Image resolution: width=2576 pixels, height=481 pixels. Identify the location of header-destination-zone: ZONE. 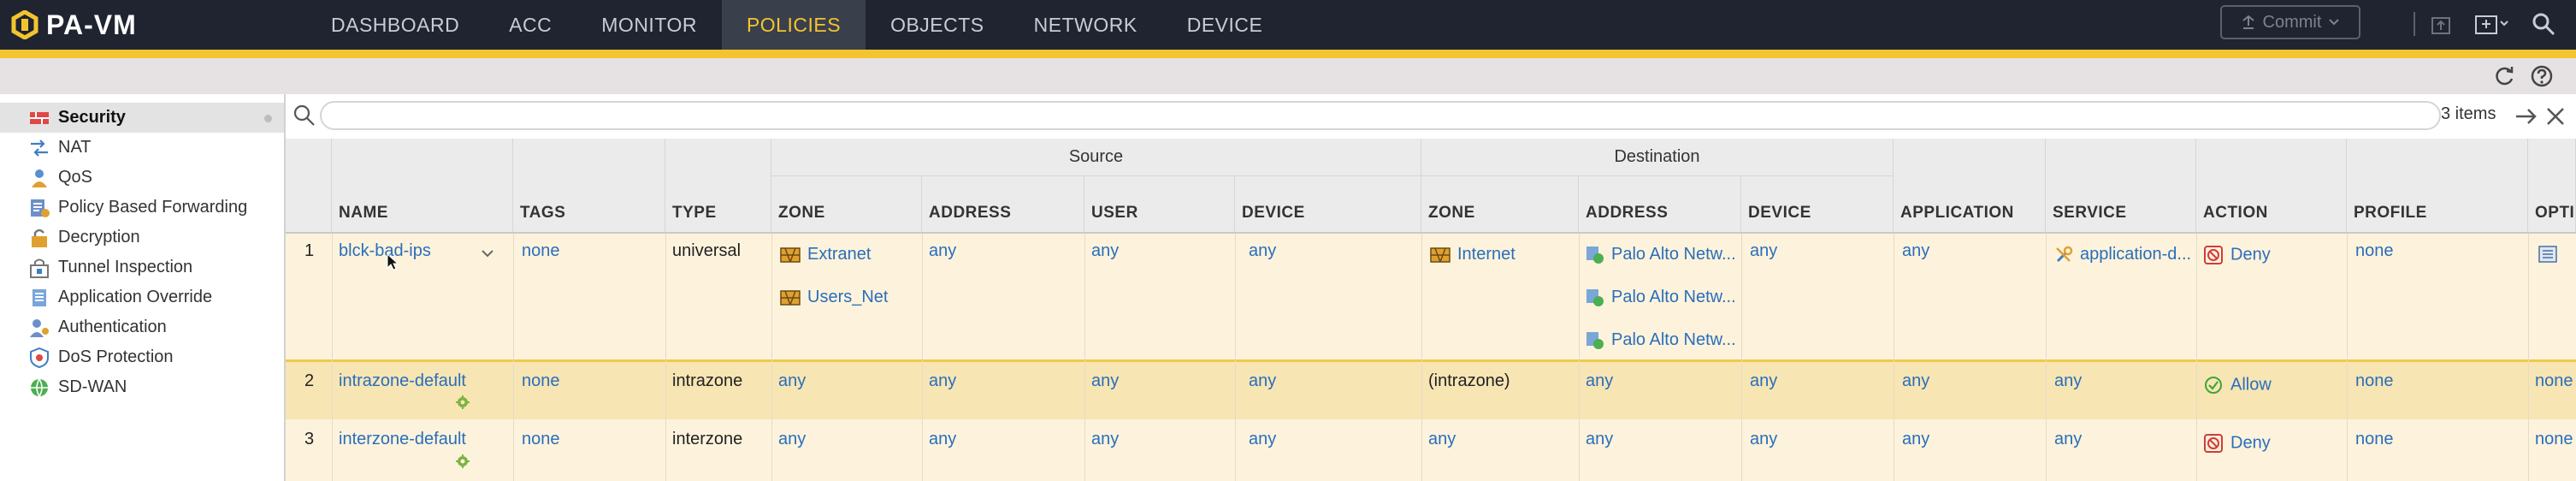
(1500, 204).